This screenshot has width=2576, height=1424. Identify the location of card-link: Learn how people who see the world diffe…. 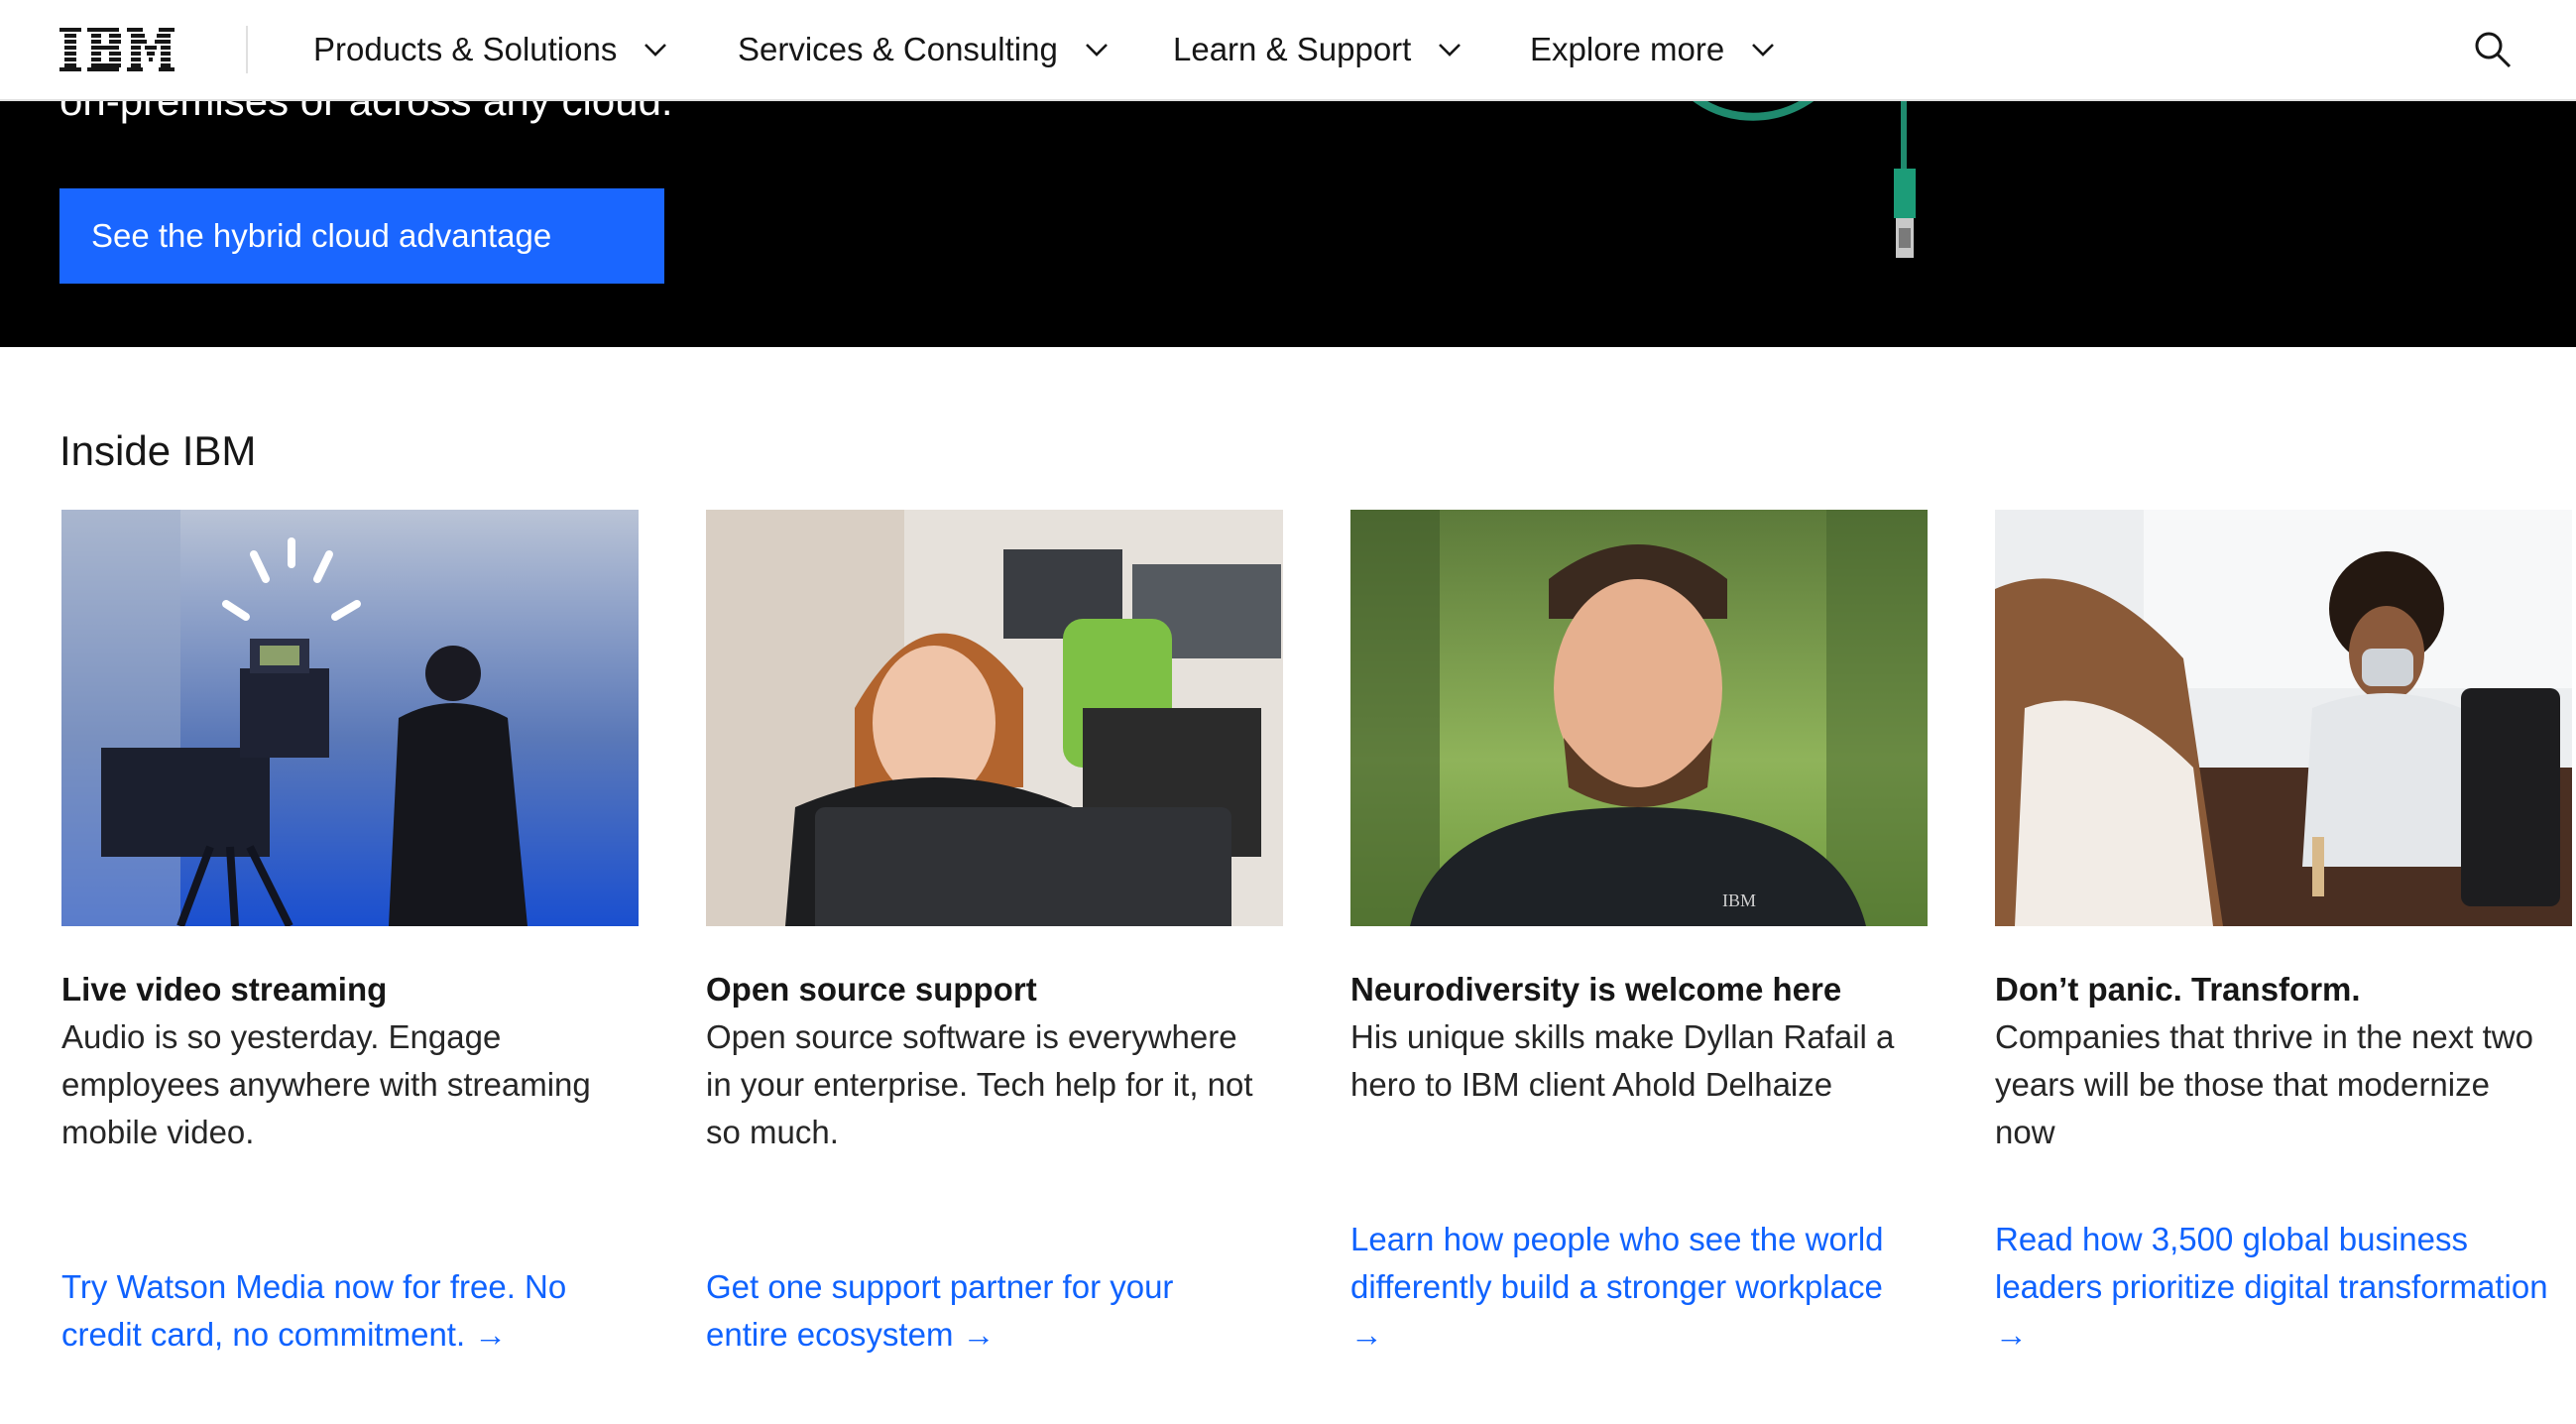
(1628, 1287).